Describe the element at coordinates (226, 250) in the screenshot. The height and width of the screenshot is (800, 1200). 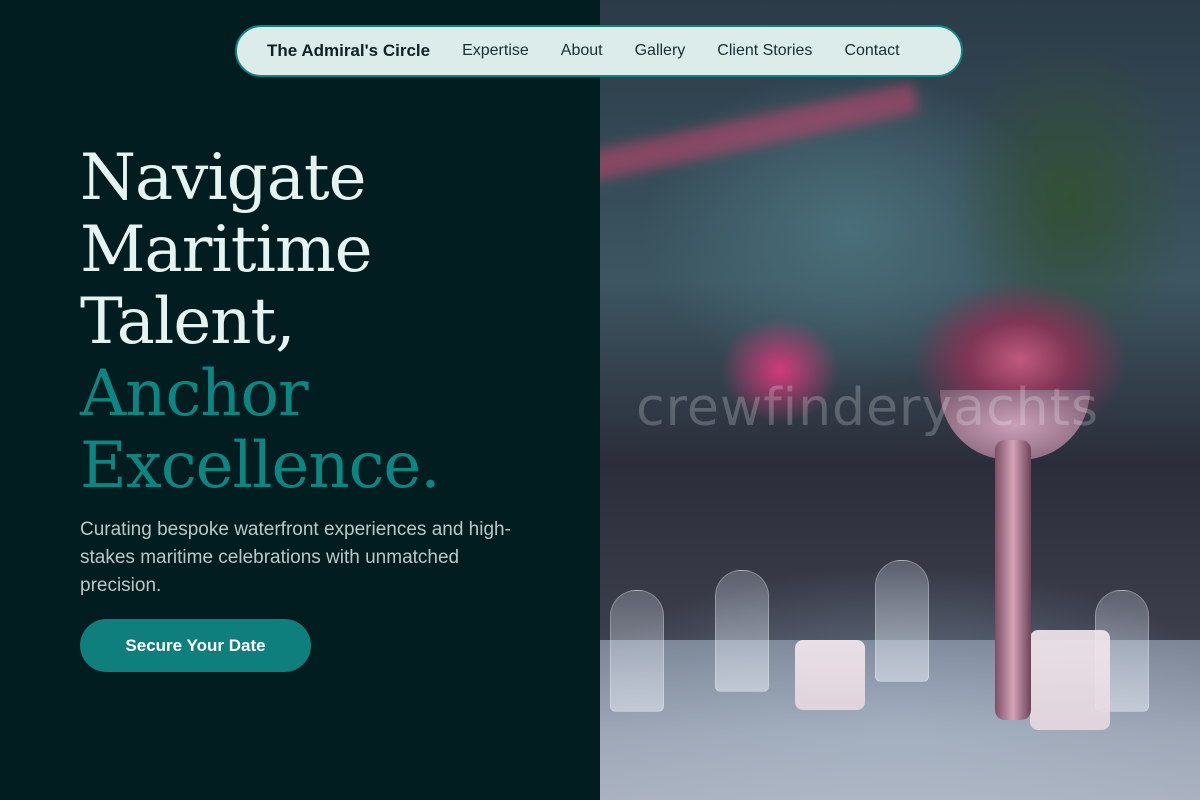
I see `hero-title-line: Maritime` at that location.